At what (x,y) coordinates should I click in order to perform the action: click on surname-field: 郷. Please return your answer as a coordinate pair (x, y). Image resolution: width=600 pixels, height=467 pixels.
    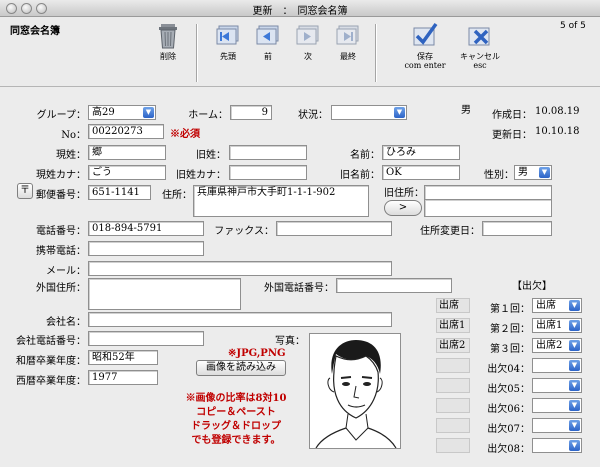
    Looking at the image, I should click on (127, 152).